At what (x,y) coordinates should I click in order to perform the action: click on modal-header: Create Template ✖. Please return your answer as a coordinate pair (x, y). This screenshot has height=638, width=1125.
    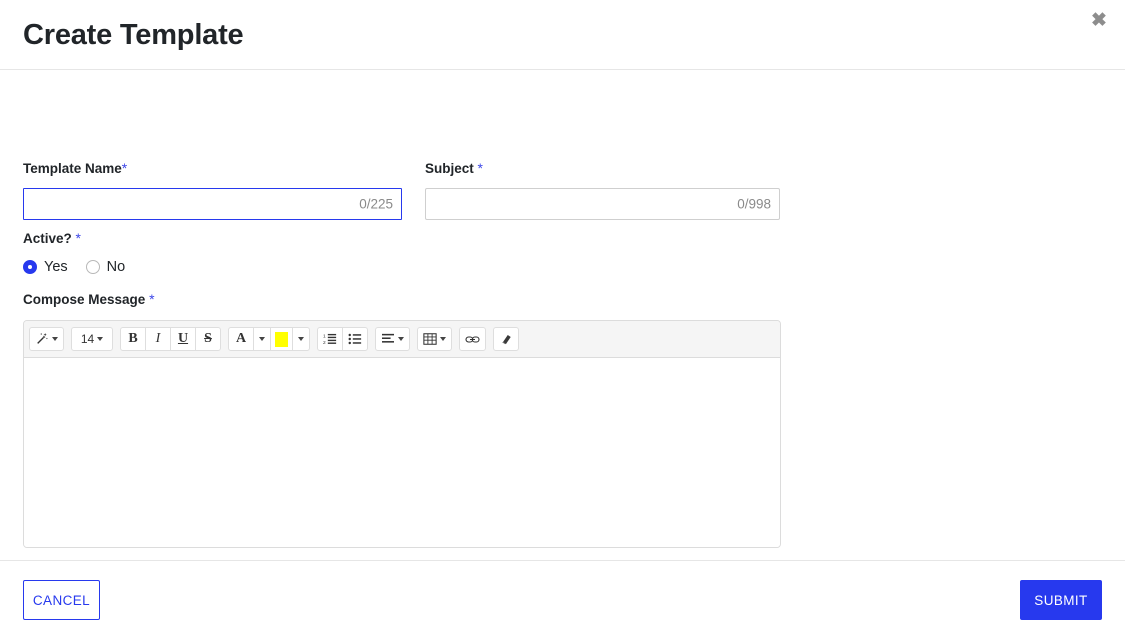
    Looking at the image, I should click on (562, 35).